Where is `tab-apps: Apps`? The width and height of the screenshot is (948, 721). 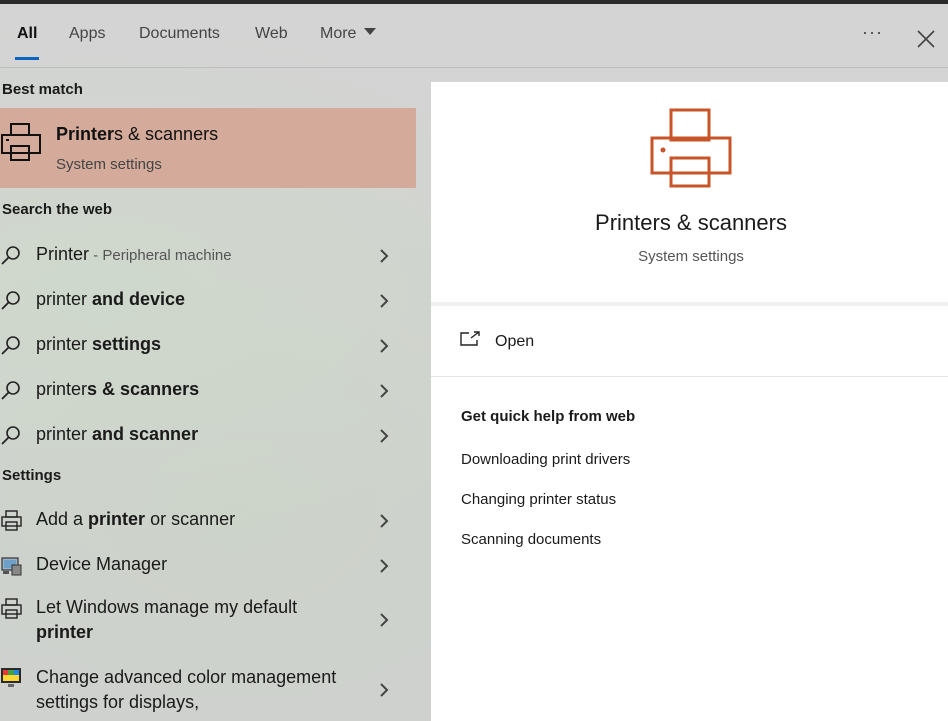 tab-apps: Apps is located at coordinates (87, 45).